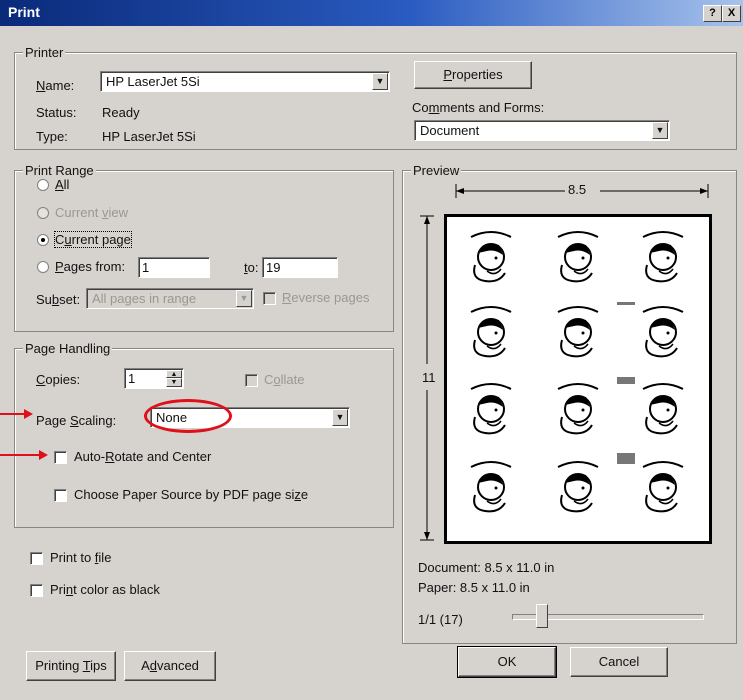  I want to click on collate-label: Collate, so click(284, 379).